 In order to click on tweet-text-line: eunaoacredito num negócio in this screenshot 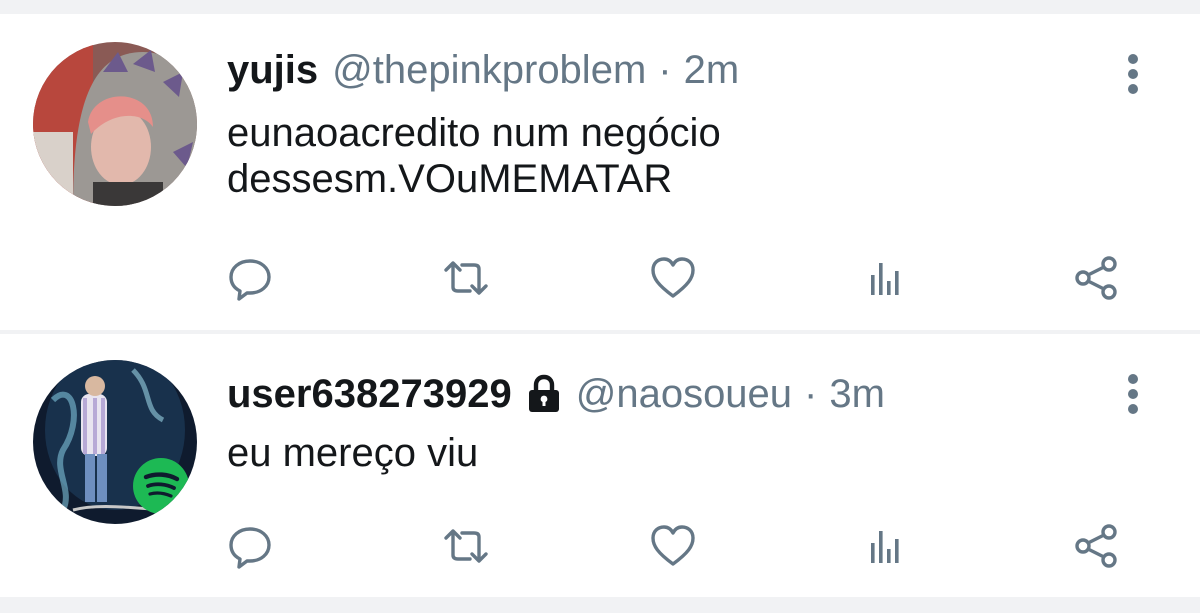, I will do `click(474, 133)`.